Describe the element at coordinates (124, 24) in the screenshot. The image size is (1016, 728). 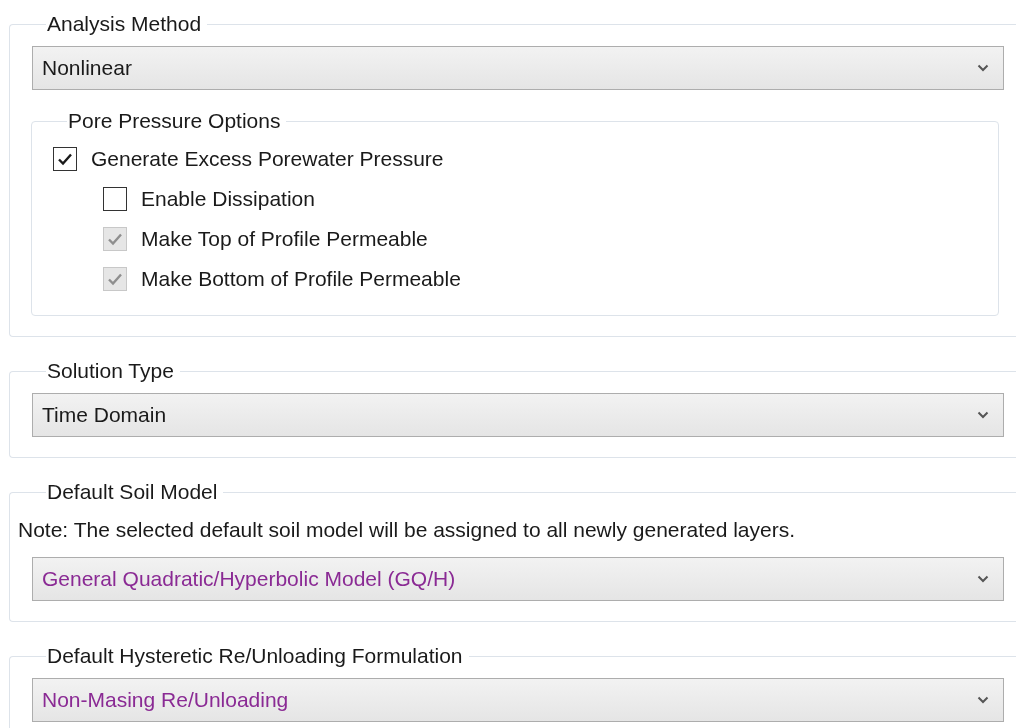
I see `group-title: Analysis Method` at that location.